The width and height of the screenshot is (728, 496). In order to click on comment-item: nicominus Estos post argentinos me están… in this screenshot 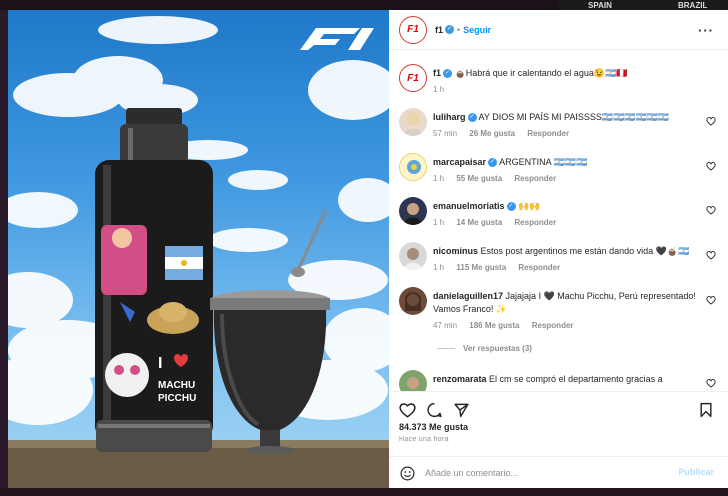, I will do `click(558, 264)`.